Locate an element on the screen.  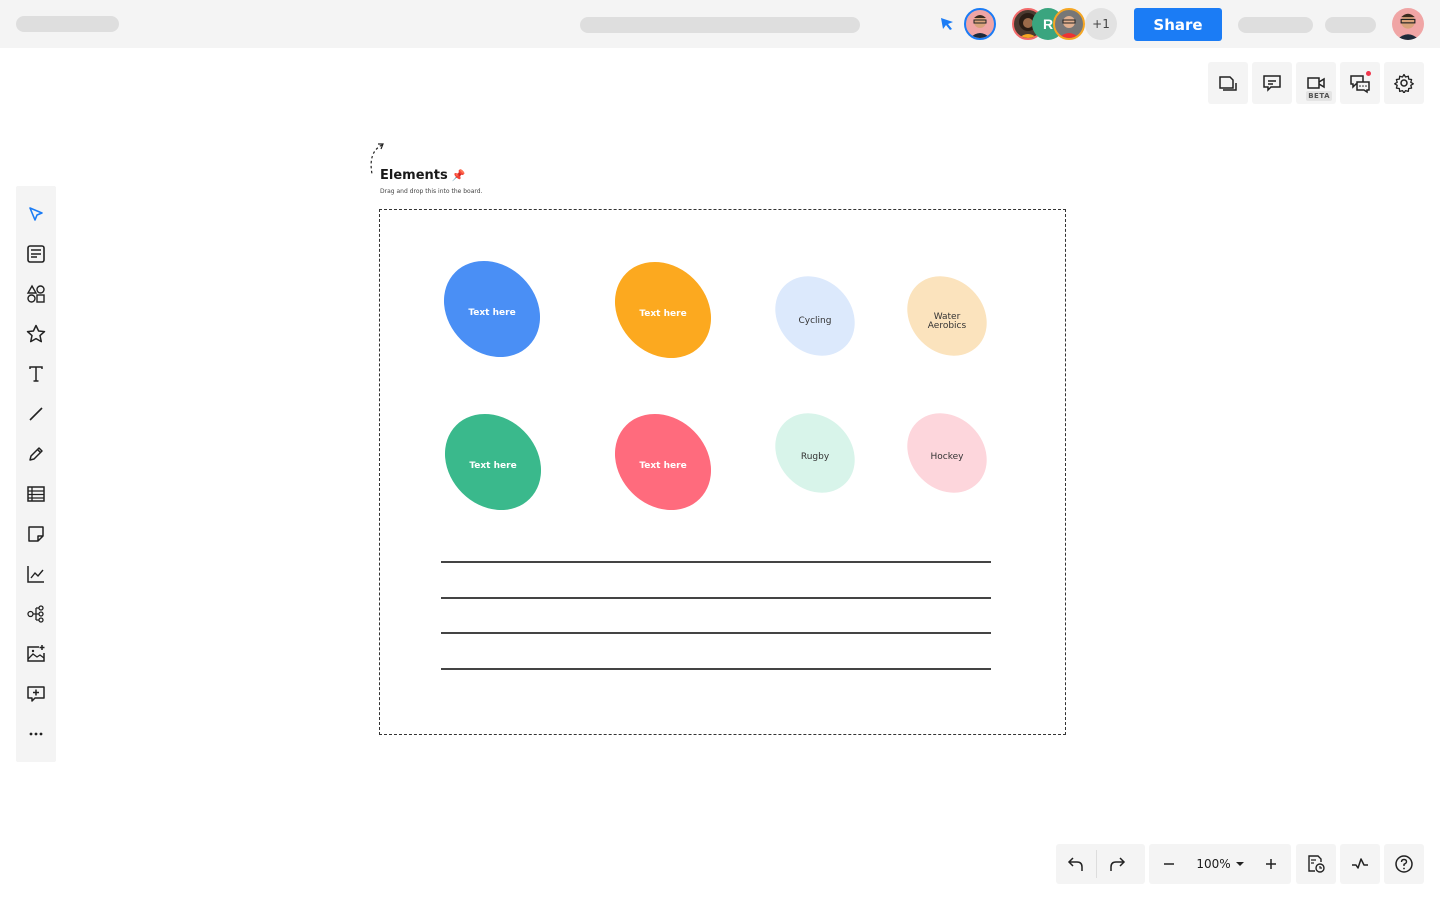
beta-badge: BETA is located at coordinates (1319, 96).